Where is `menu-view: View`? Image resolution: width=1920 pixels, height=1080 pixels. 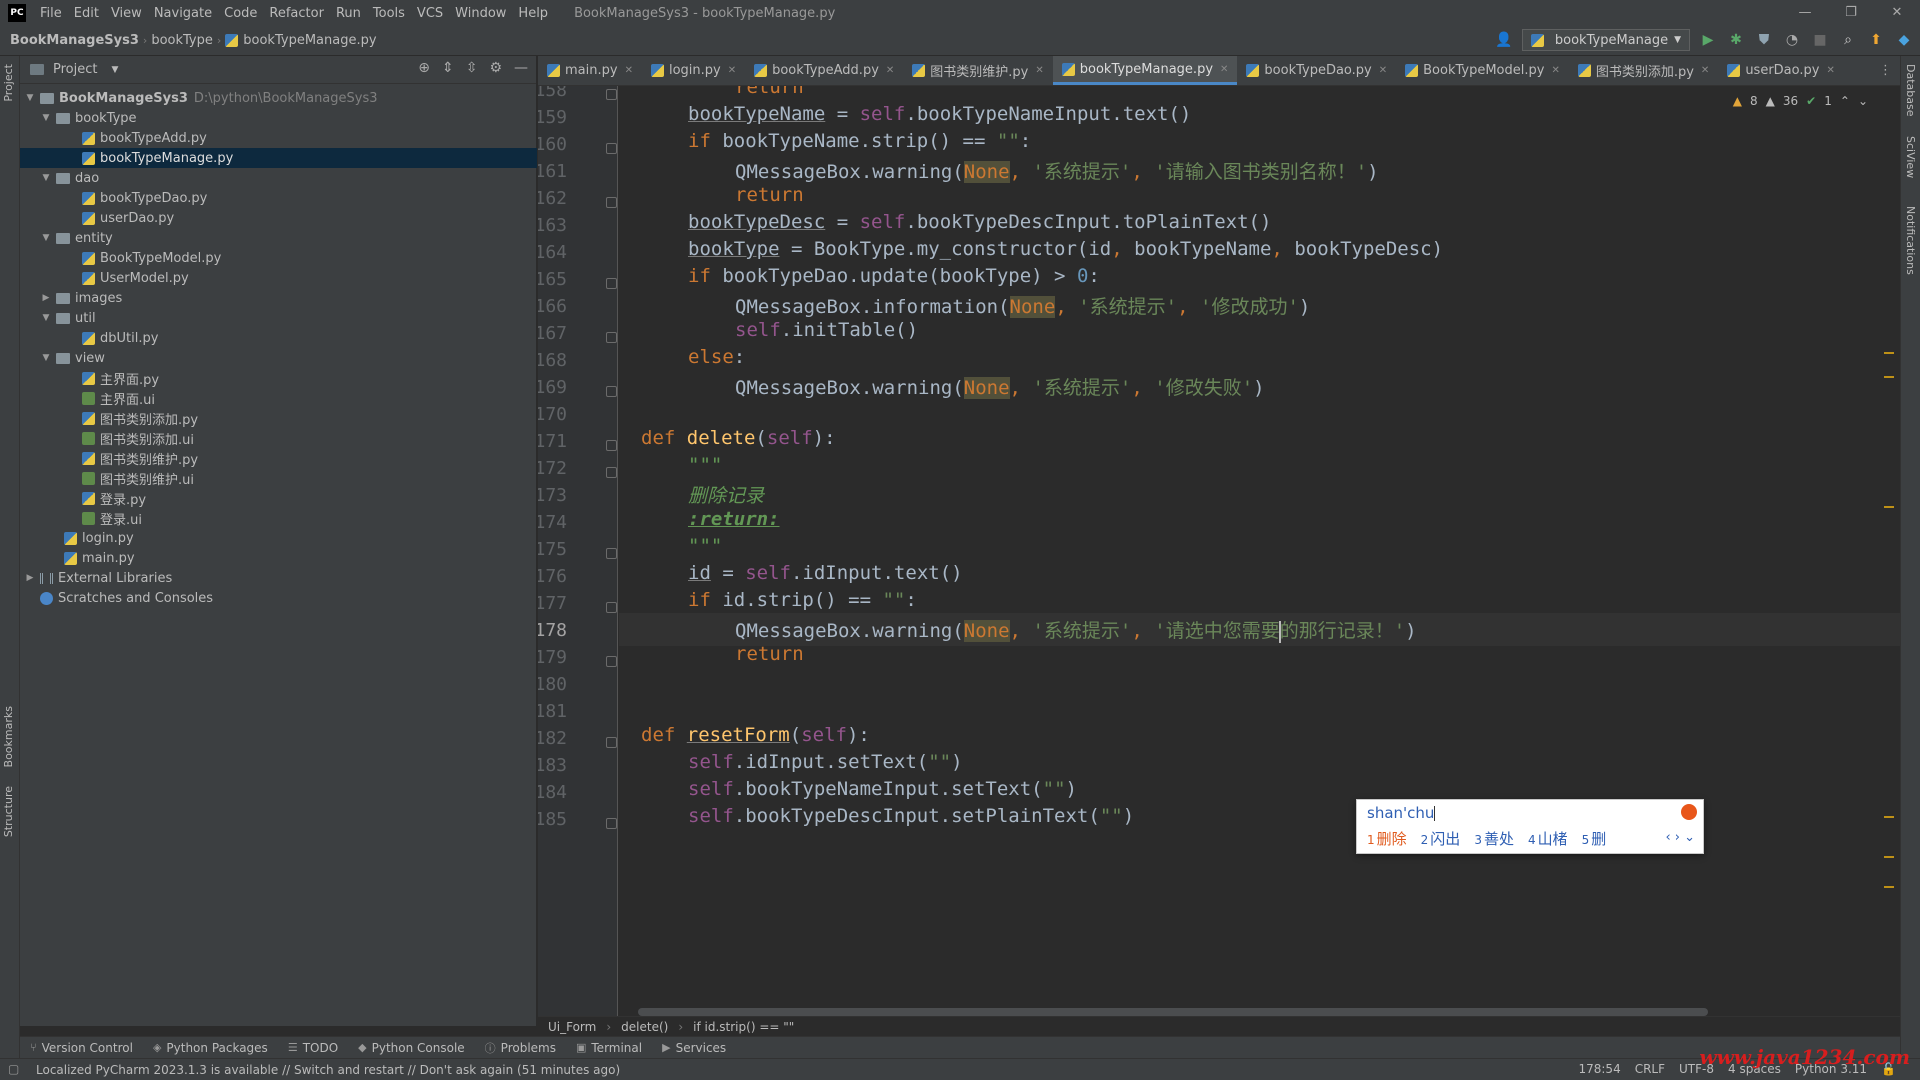 menu-view: View is located at coordinates (126, 13).